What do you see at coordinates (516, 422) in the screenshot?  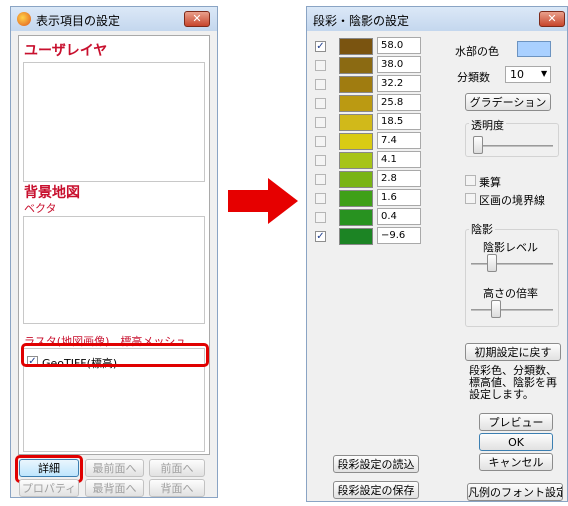 I see `preview-button: プレビュー` at bounding box center [516, 422].